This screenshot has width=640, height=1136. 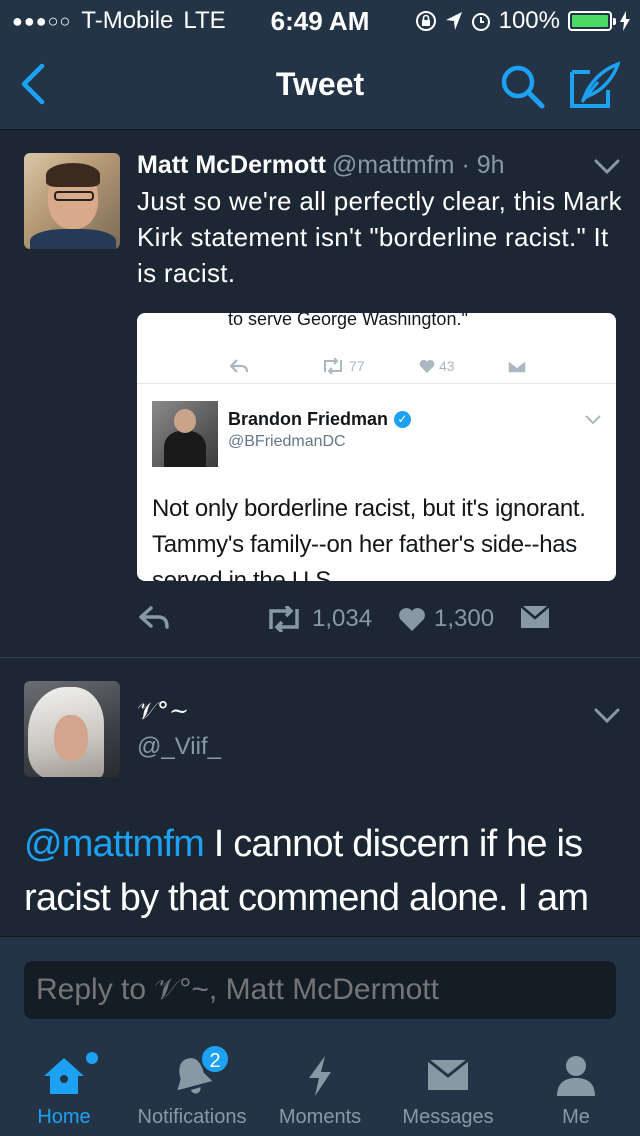 What do you see at coordinates (343, 366) in the screenshot?
I see `embedded-retweet: 77` at bounding box center [343, 366].